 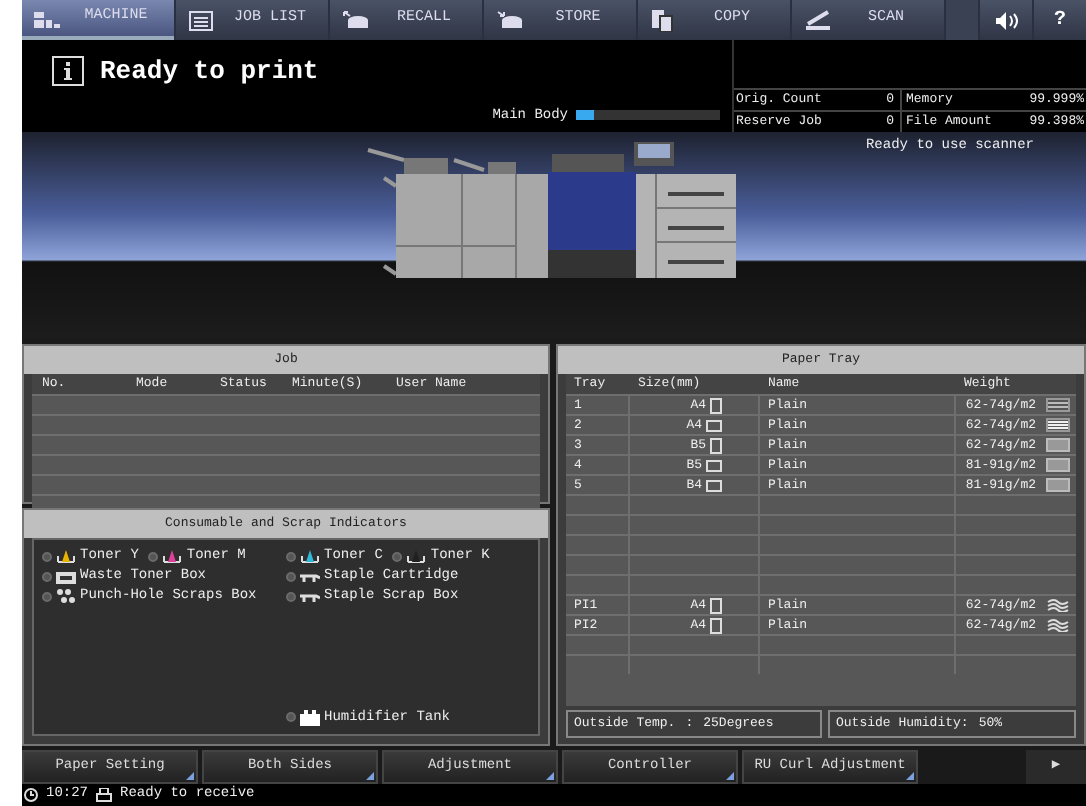 I want to click on scatter-icon, so click(x=66, y=596).